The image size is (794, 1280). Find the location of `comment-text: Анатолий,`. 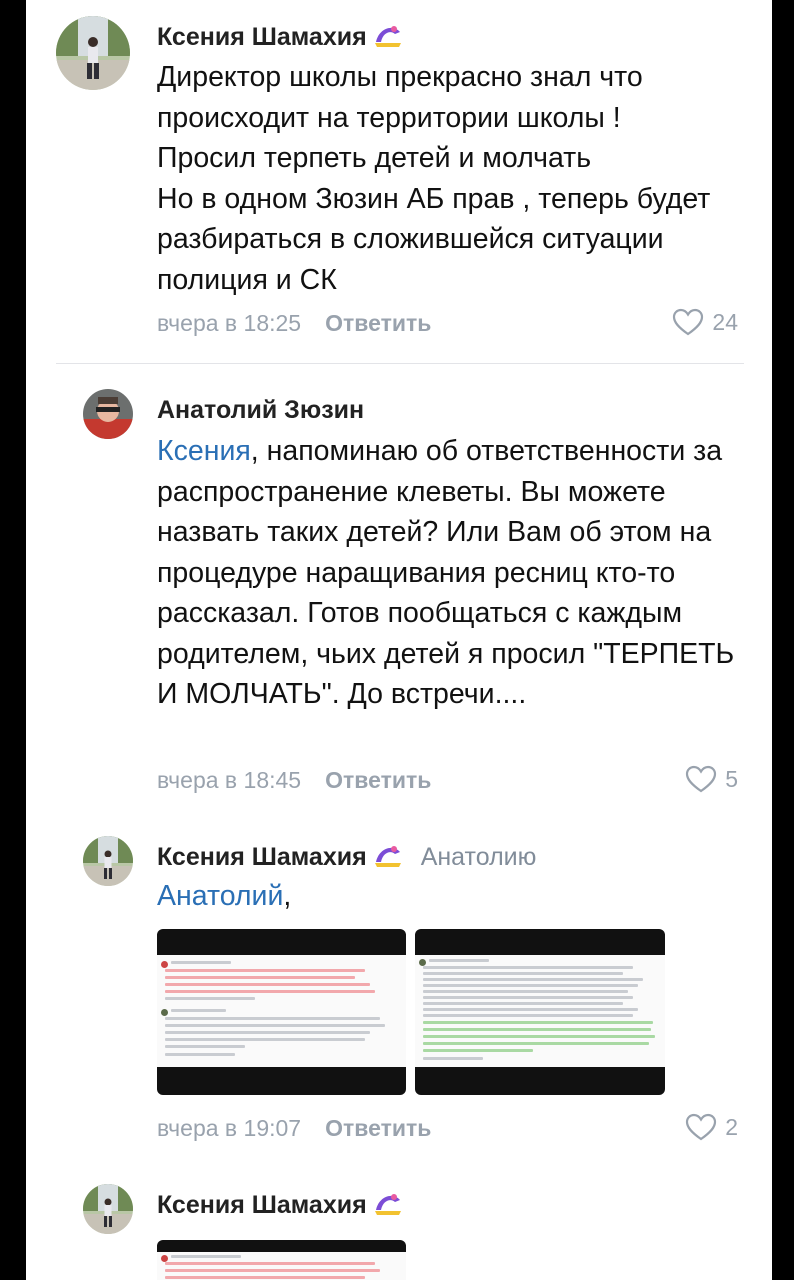

comment-text: Анатолий, is located at coordinates (447, 896).